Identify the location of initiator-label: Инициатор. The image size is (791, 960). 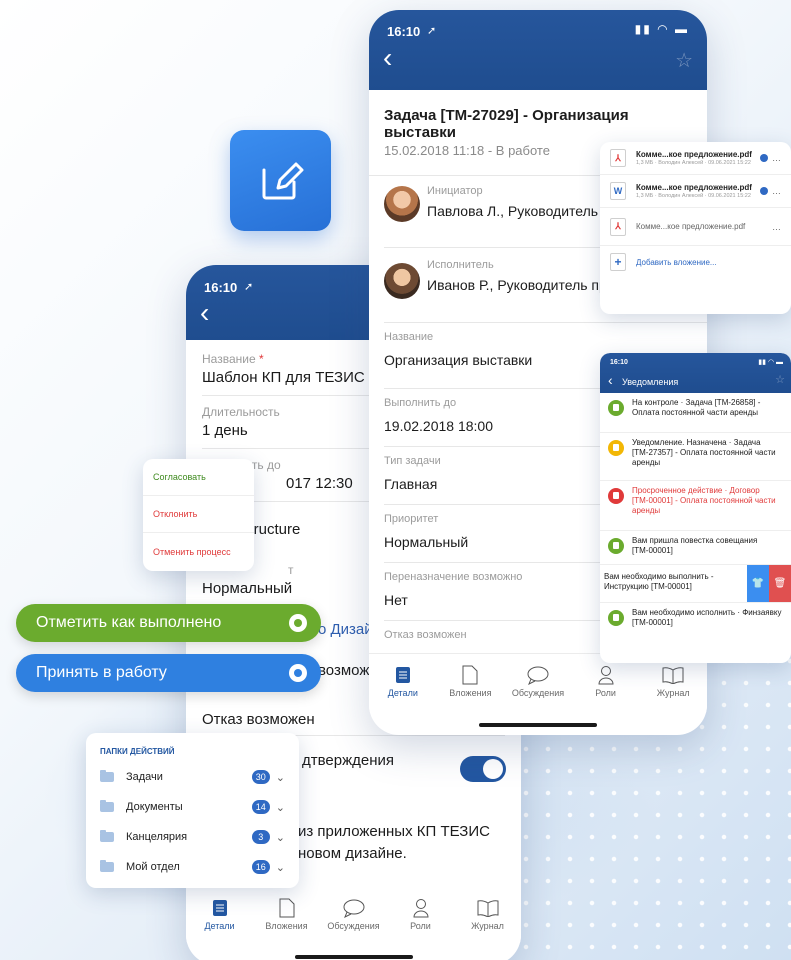
(455, 191).